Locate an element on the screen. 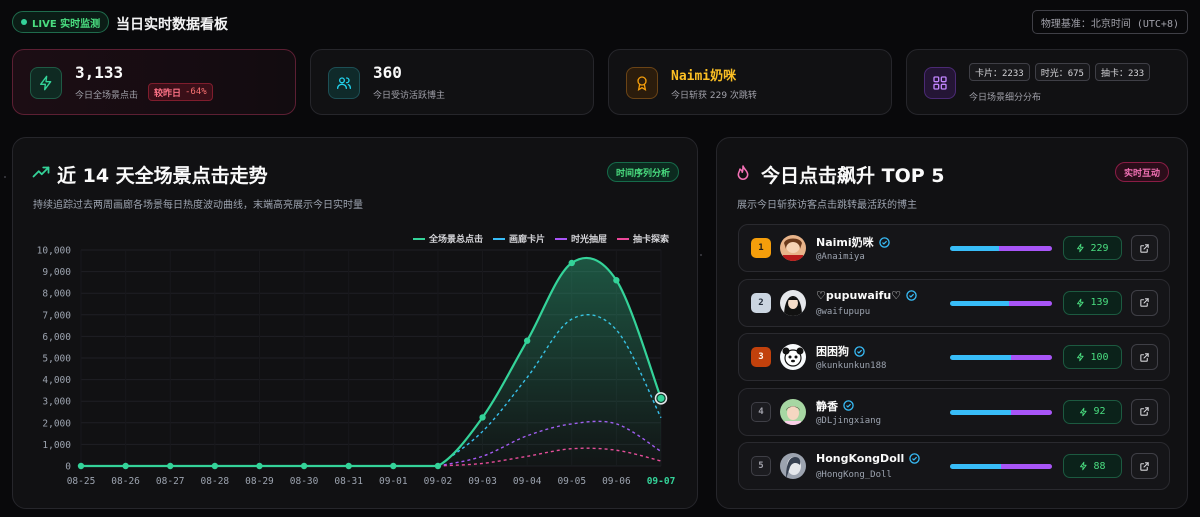 The width and height of the screenshot is (1200, 517). rank-row: 4 静香 @DLjingxiang 92 is located at coordinates (954, 411).